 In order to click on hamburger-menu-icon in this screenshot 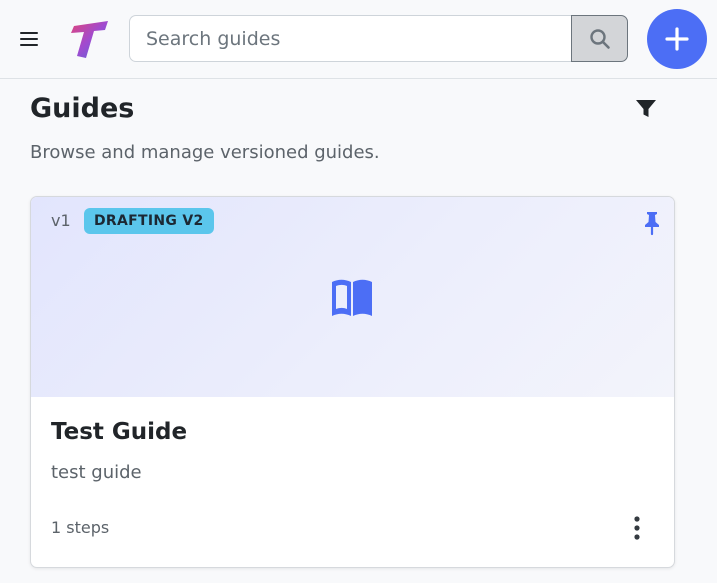, I will do `click(29, 39)`.